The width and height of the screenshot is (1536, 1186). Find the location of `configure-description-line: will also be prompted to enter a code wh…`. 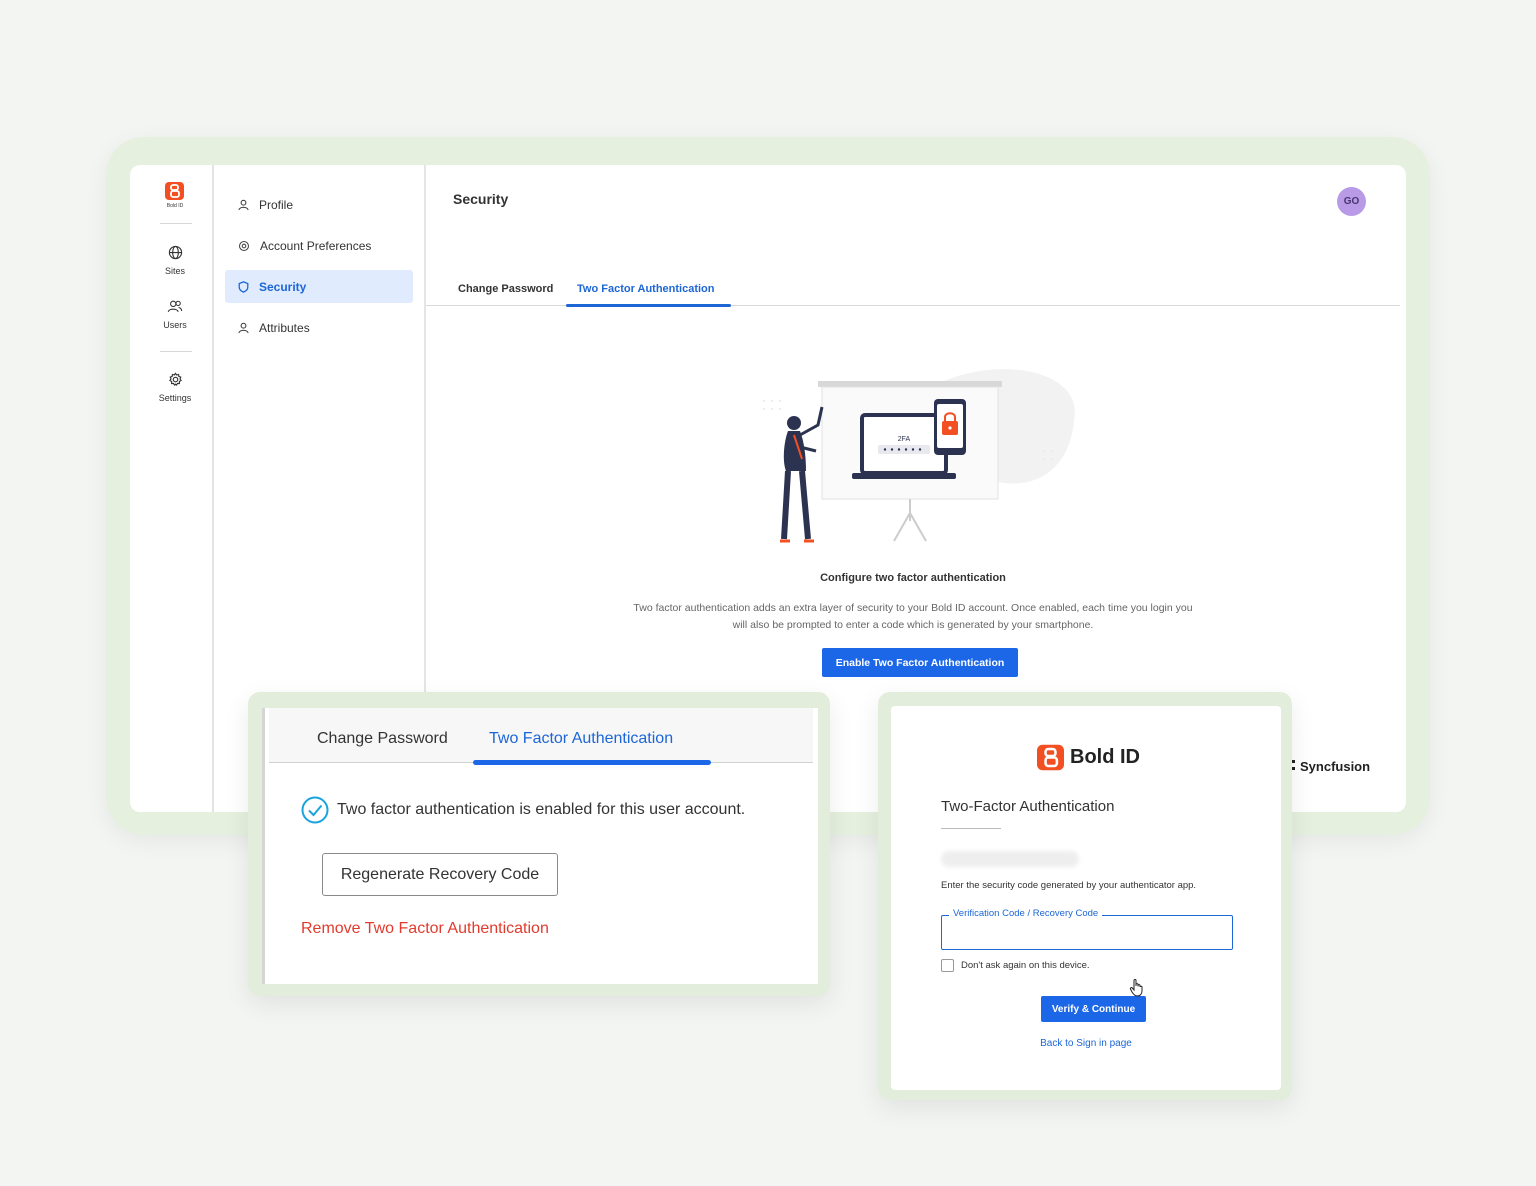

configure-description-line: will also be prompted to enter a code wh… is located at coordinates (913, 625).